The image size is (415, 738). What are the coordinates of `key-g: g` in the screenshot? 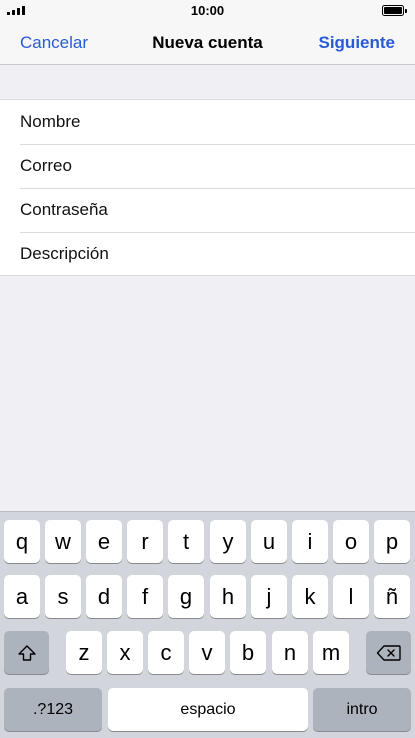 It's located at (186, 596).